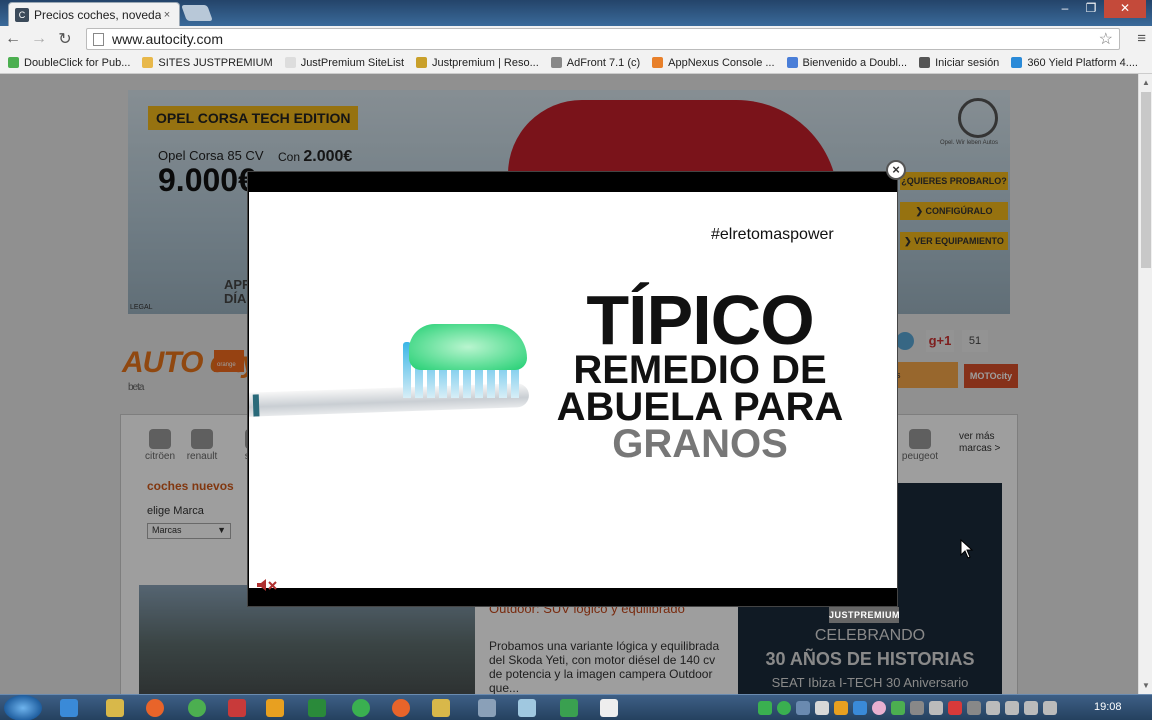  Describe the element at coordinates (1031, 708) in the screenshot. I see `network-icon` at that location.